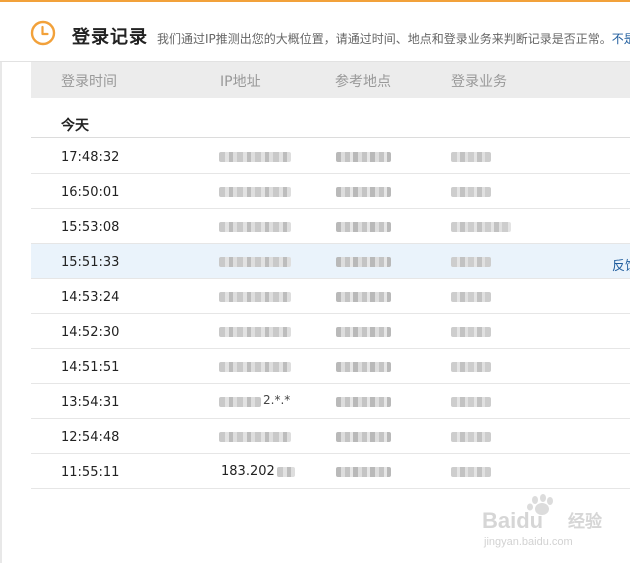  I want to click on login-time: 15:51:33, so click(90, 262).